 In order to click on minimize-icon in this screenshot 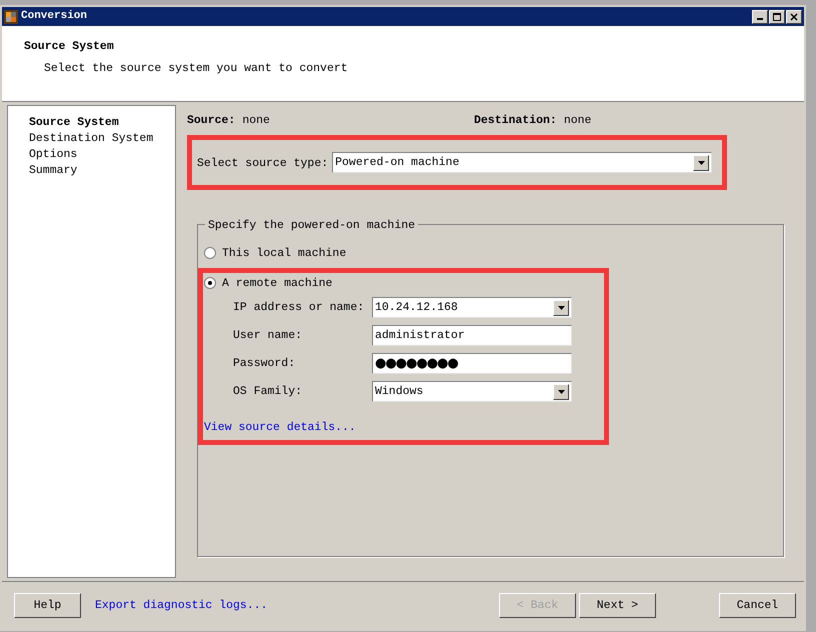, I will do `click(760, 19)`.